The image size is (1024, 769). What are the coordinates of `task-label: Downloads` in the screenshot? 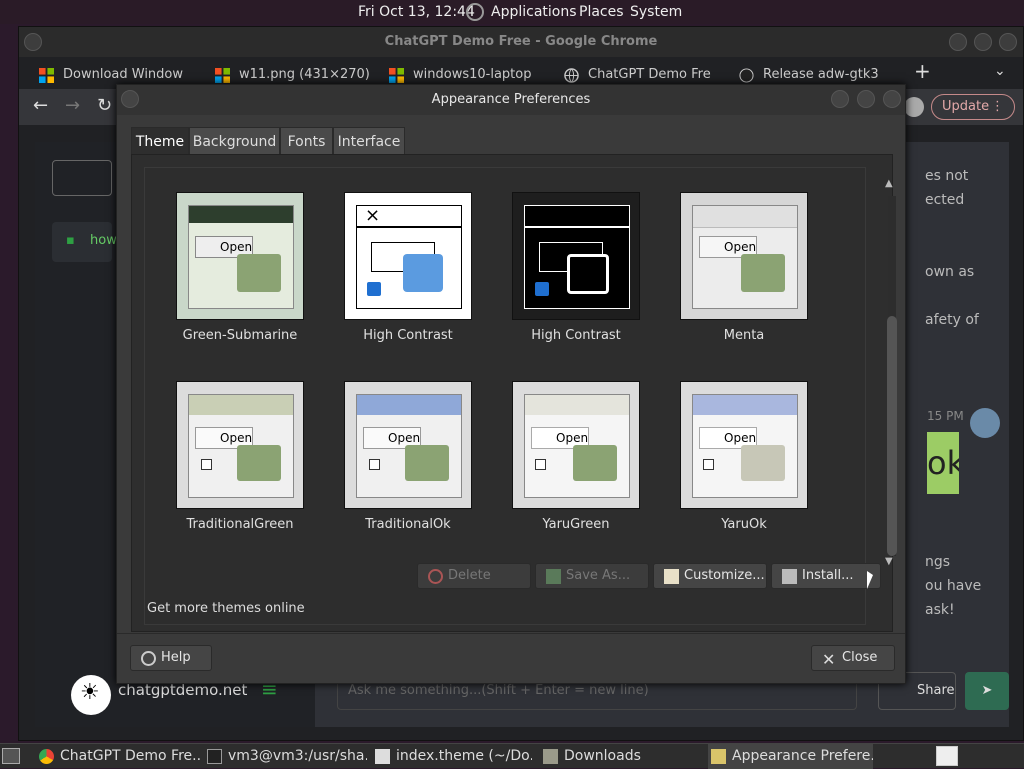 It's located at (602, 756).